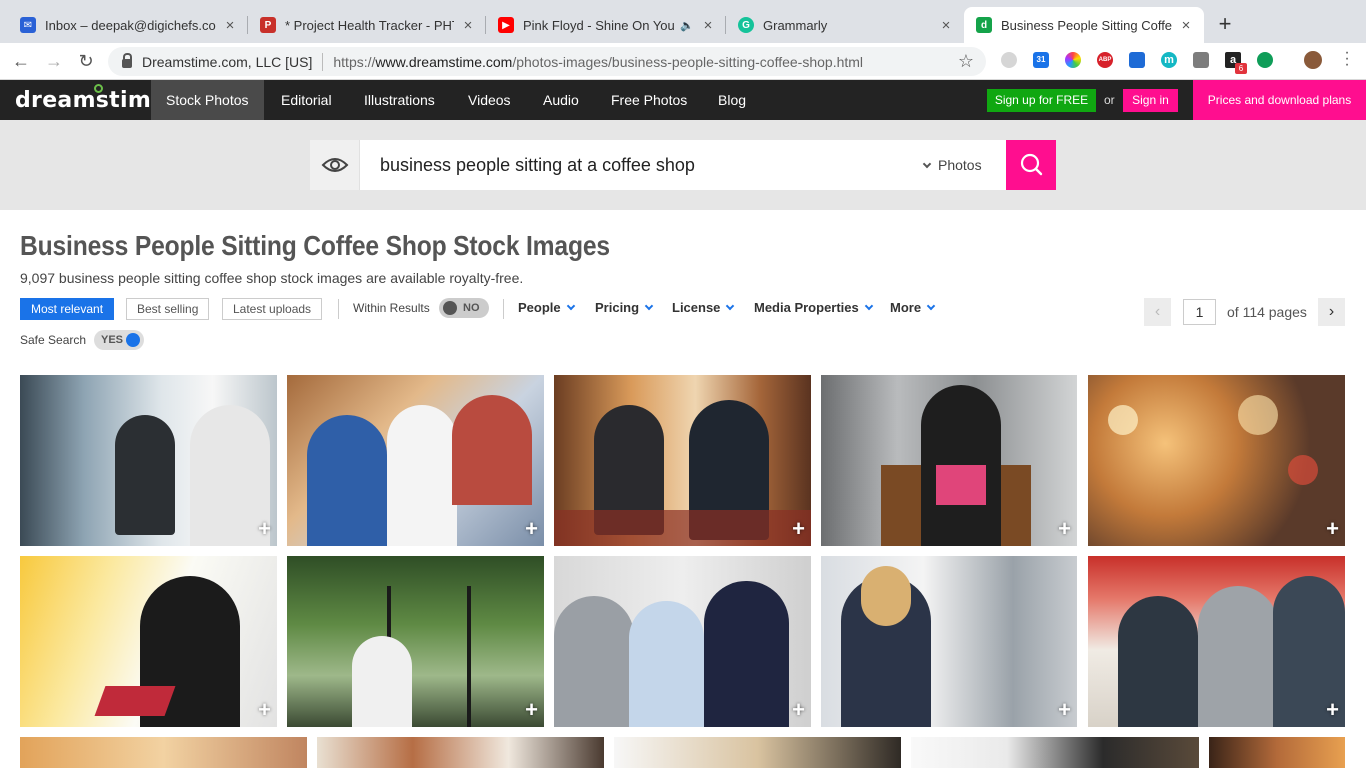  I want to click on amazon-badge: 6, so click(1241, 68).